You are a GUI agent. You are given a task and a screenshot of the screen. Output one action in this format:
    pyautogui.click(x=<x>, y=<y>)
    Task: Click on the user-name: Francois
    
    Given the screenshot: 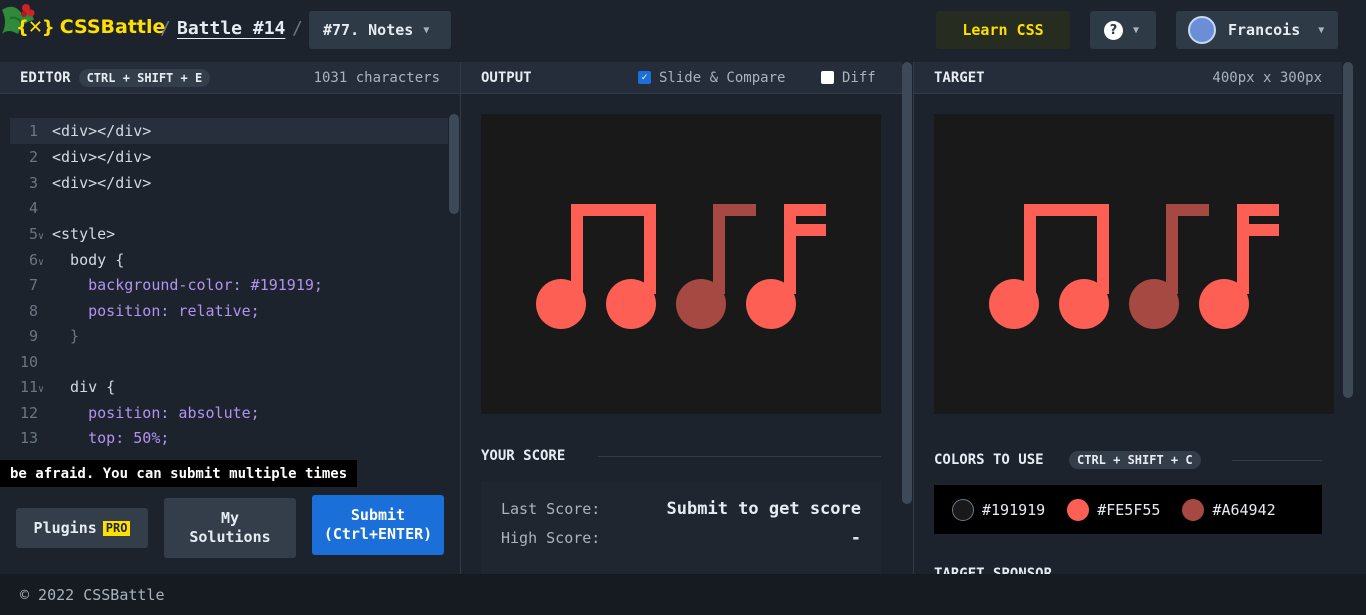 What is the action you would take?
    pyautogui.click(x=1264, y=30)
    